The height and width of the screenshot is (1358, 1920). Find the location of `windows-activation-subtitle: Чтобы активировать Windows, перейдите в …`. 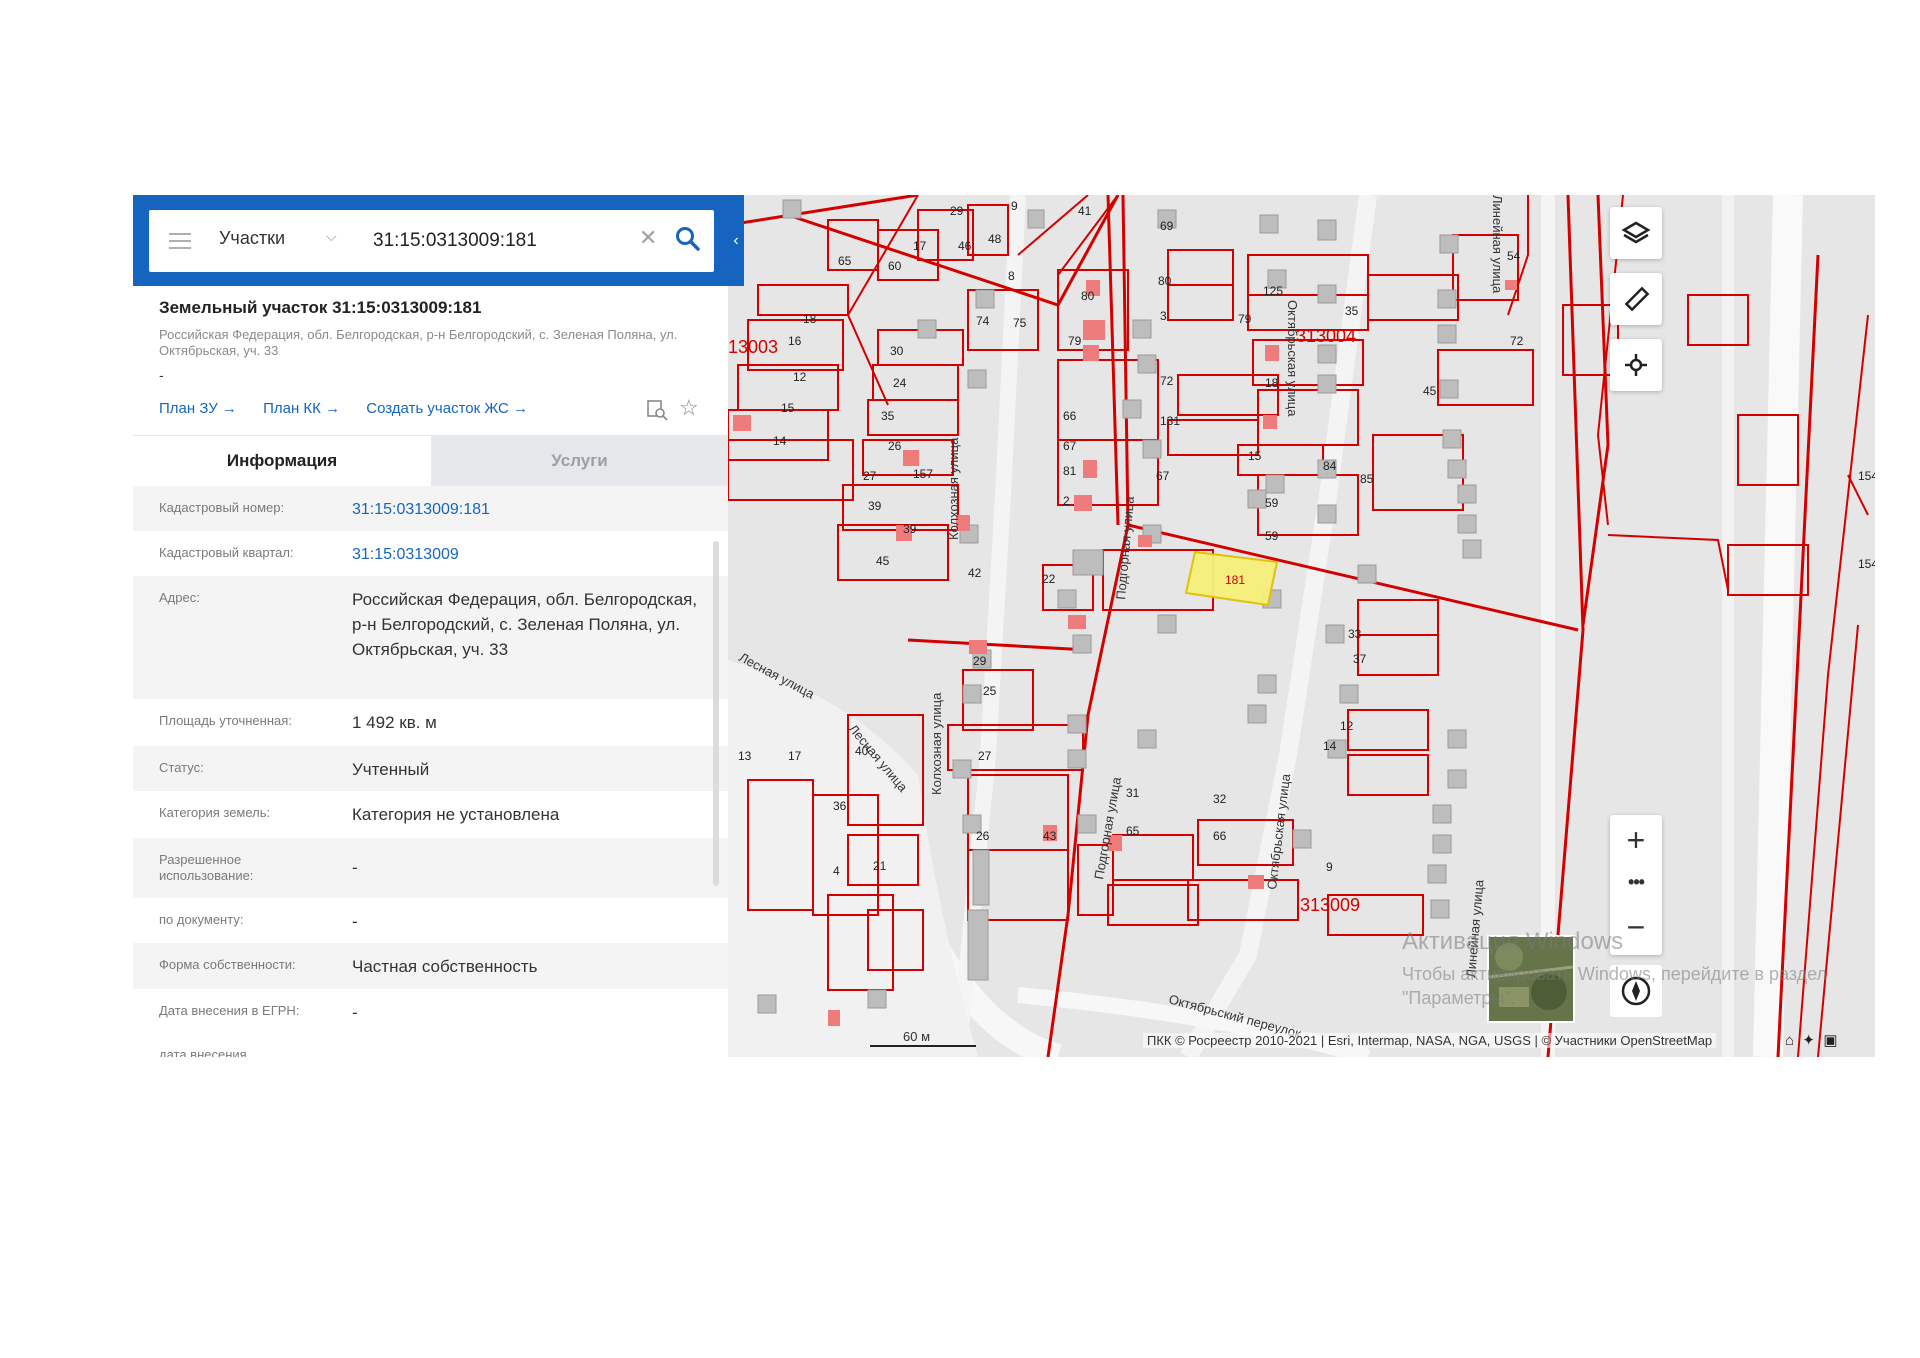

windows-activation-subtitle: Чтобы активировать Windows, перейдите в … is located at coordinates (1615, 986).